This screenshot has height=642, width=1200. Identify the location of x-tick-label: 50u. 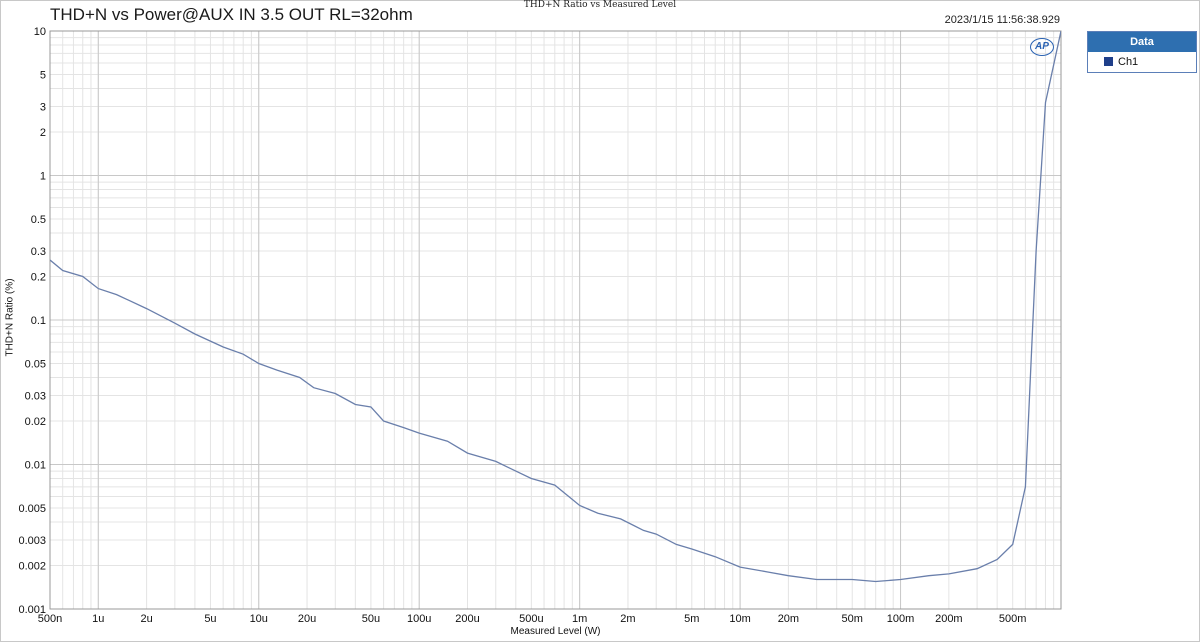
(371, 619).